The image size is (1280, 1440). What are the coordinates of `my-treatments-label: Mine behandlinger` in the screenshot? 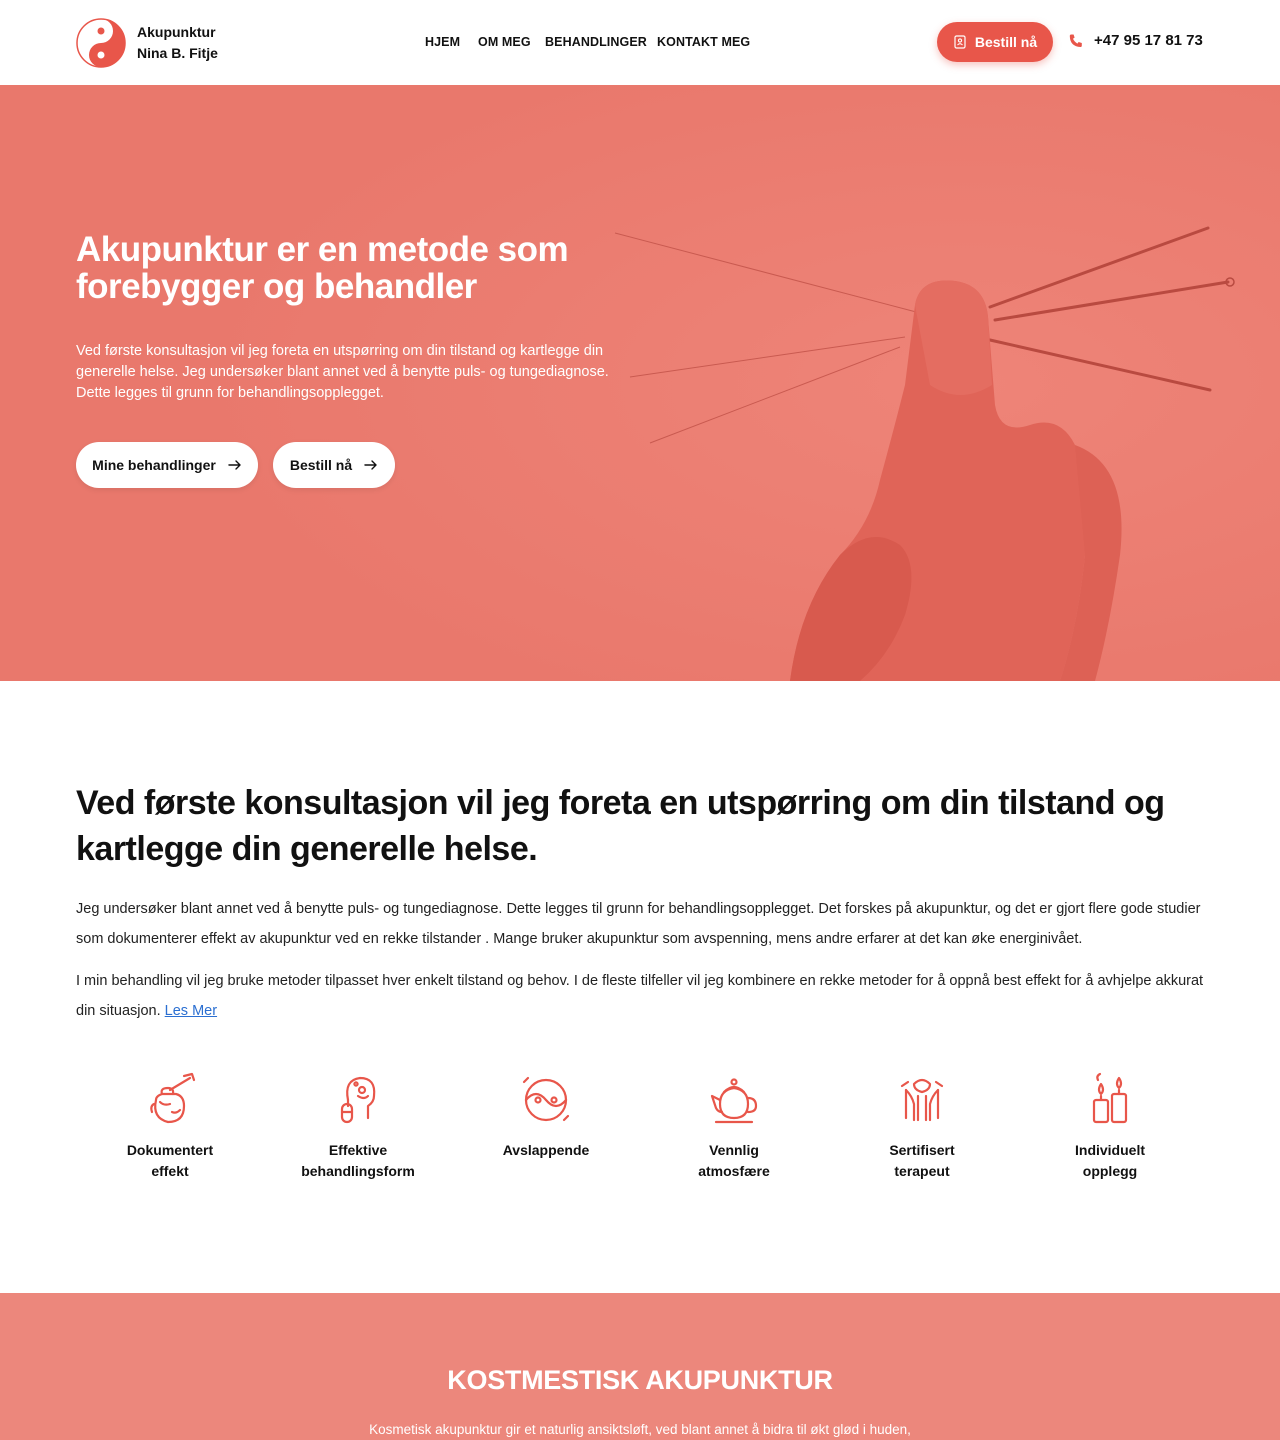 It's located at (154, 465).